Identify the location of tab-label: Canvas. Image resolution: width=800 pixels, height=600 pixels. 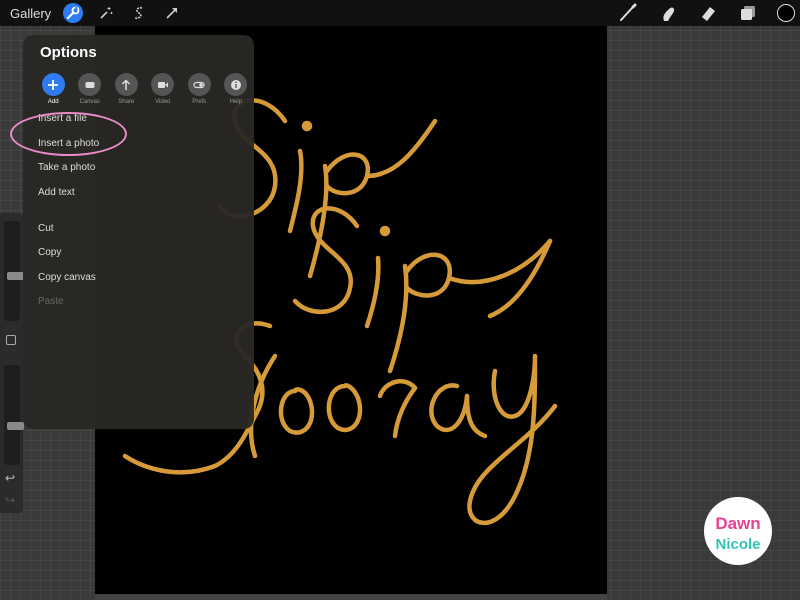
(89, 102).